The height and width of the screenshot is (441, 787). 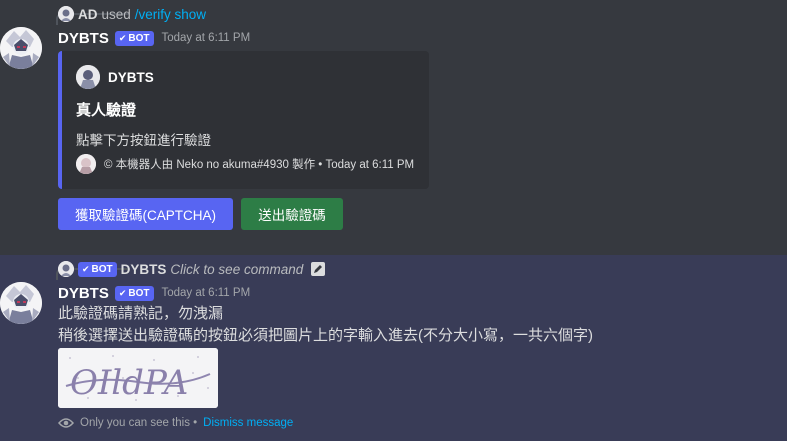 I want to click on embed-description: 點擊下方按鈕進行驗證, so click(x=143, y=140).